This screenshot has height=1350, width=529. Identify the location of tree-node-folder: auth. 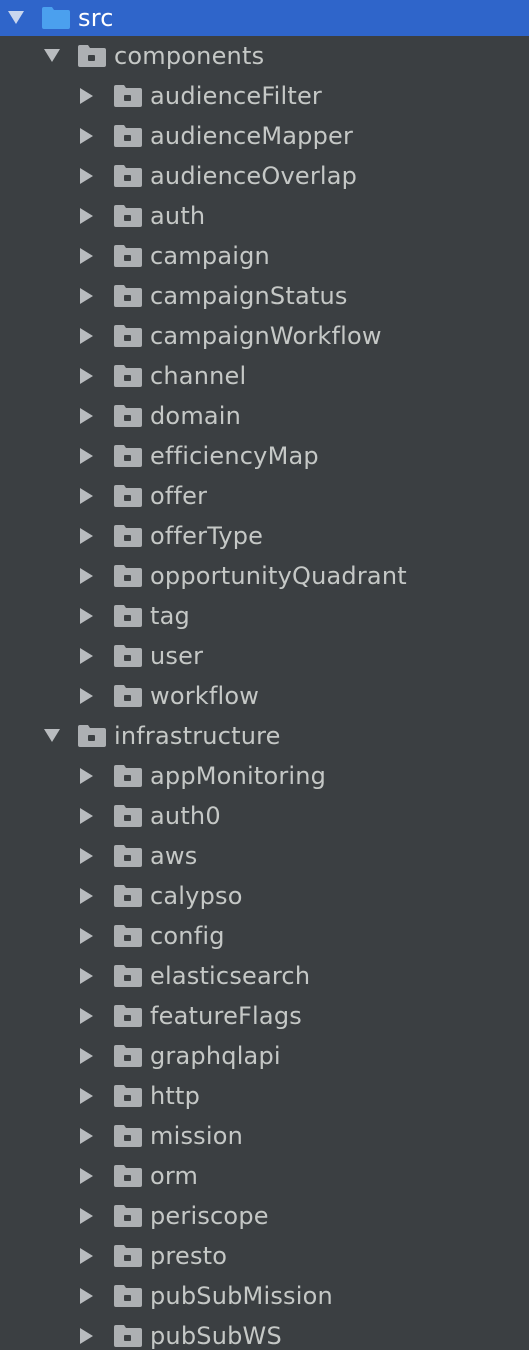
(264, 216).